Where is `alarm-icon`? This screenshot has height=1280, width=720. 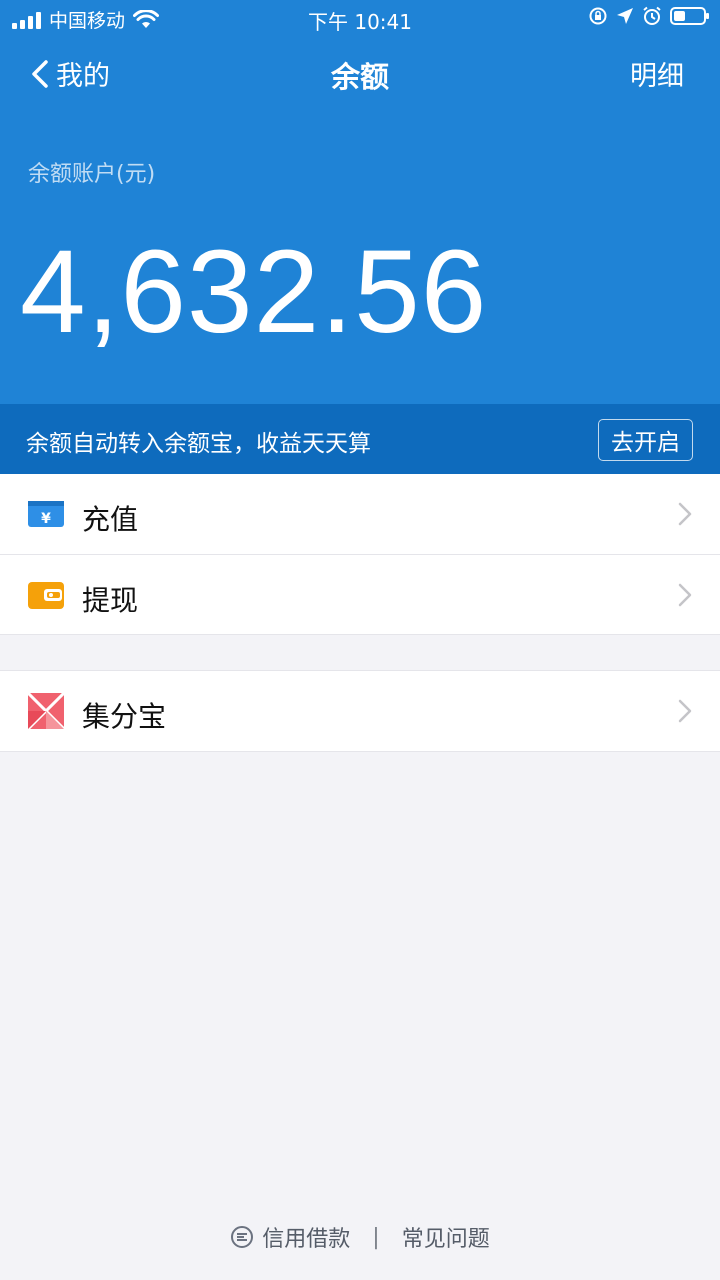
alarm-icon is located at coordinates (652, 15).